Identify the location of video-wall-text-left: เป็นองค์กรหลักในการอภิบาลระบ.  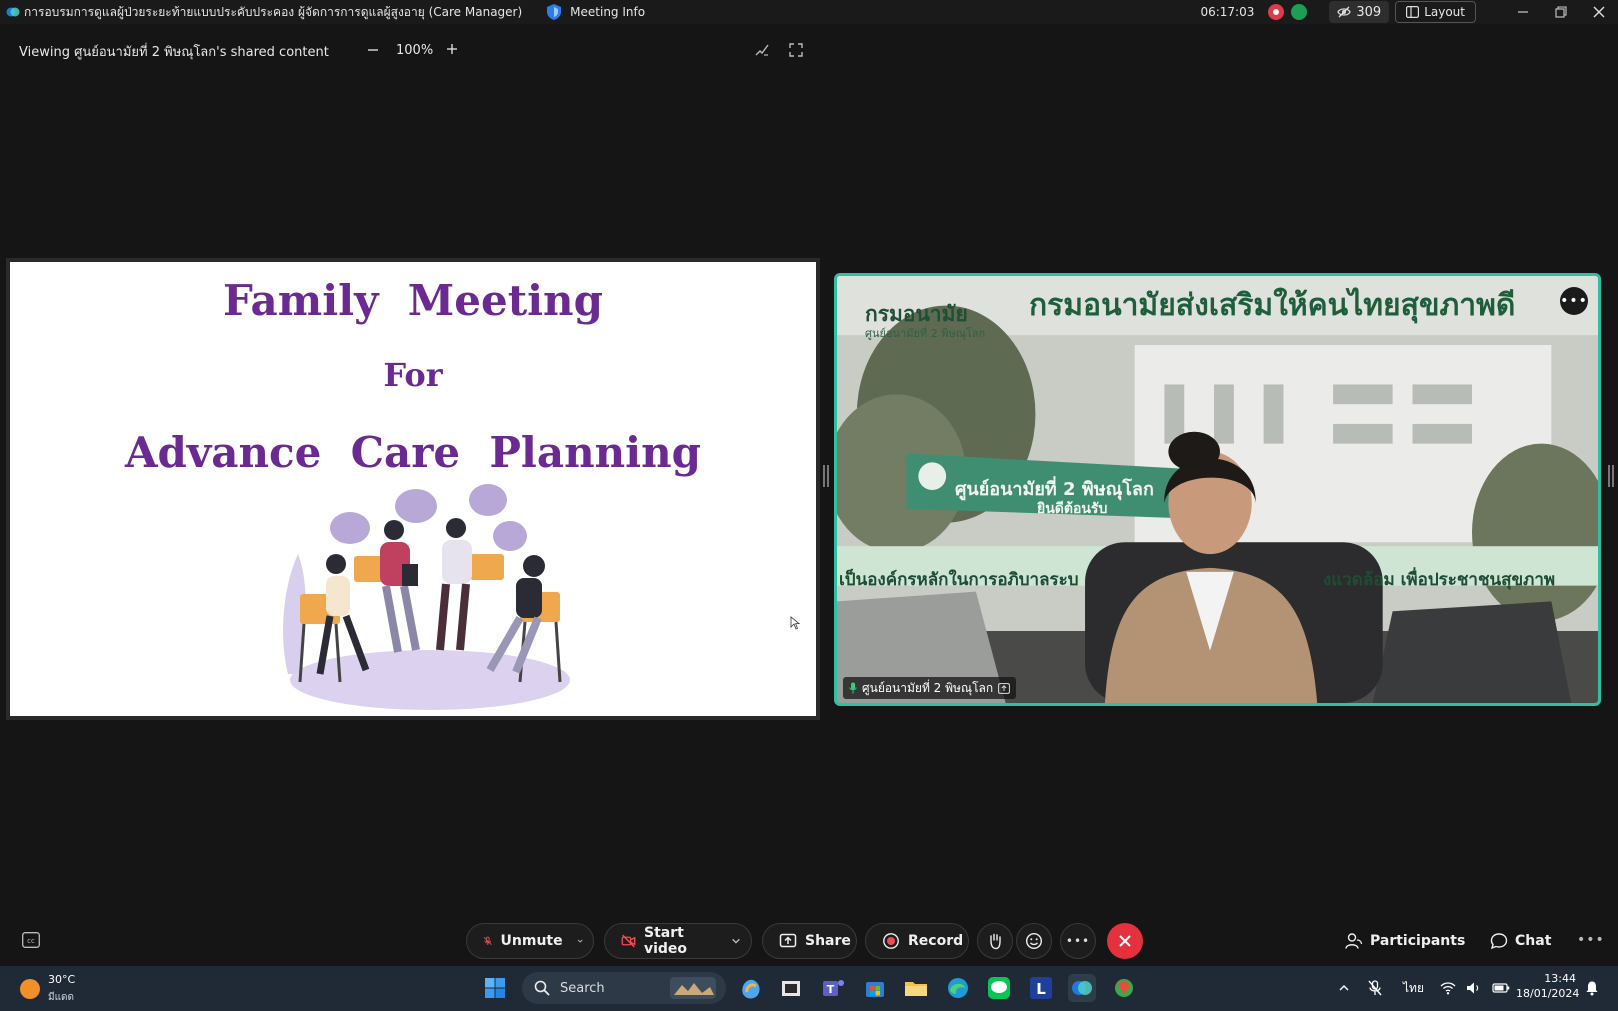
(959, 580).